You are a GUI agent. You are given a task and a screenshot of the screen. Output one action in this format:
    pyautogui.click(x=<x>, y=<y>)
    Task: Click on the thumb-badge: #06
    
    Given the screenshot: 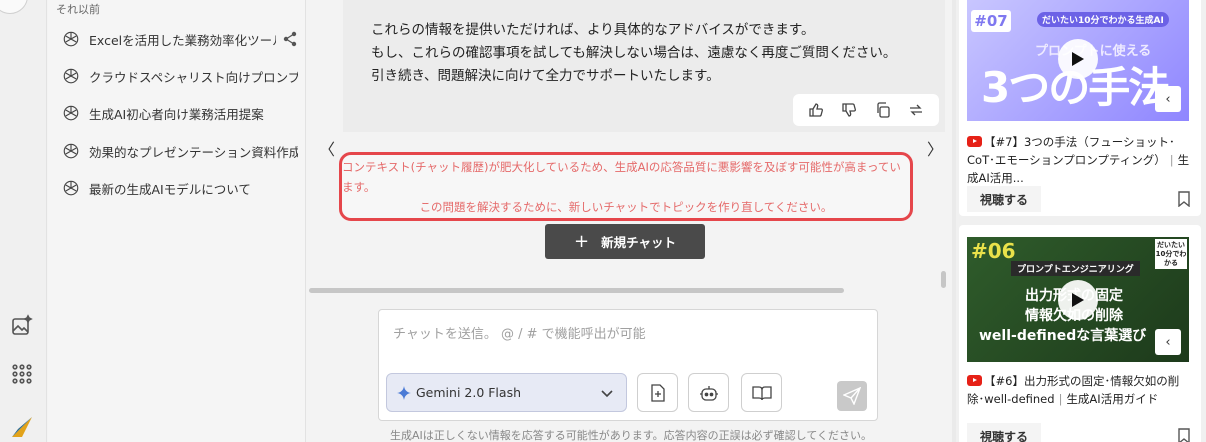 What is the action you would take?
    pyautogui.click(x=993, y=251)
    